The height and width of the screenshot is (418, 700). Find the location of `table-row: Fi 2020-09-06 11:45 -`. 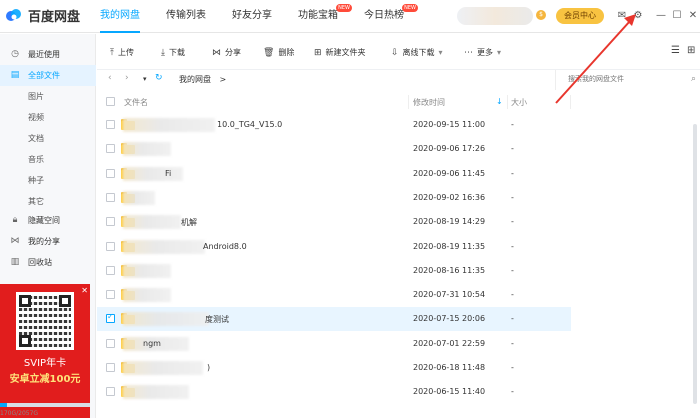

table-row: Fi 2020-09-06 11:45 - is located at coordinates (334, 174).